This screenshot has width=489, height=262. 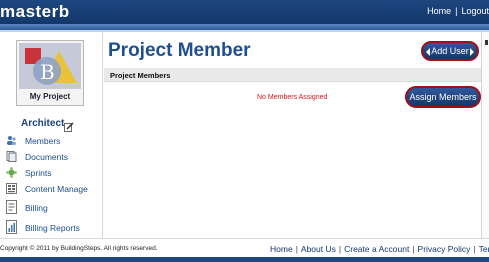 What do you see at coordinates (12, 227) in the screenshot?
I see `billing-reports-icon` at bounding box center [12, 227].